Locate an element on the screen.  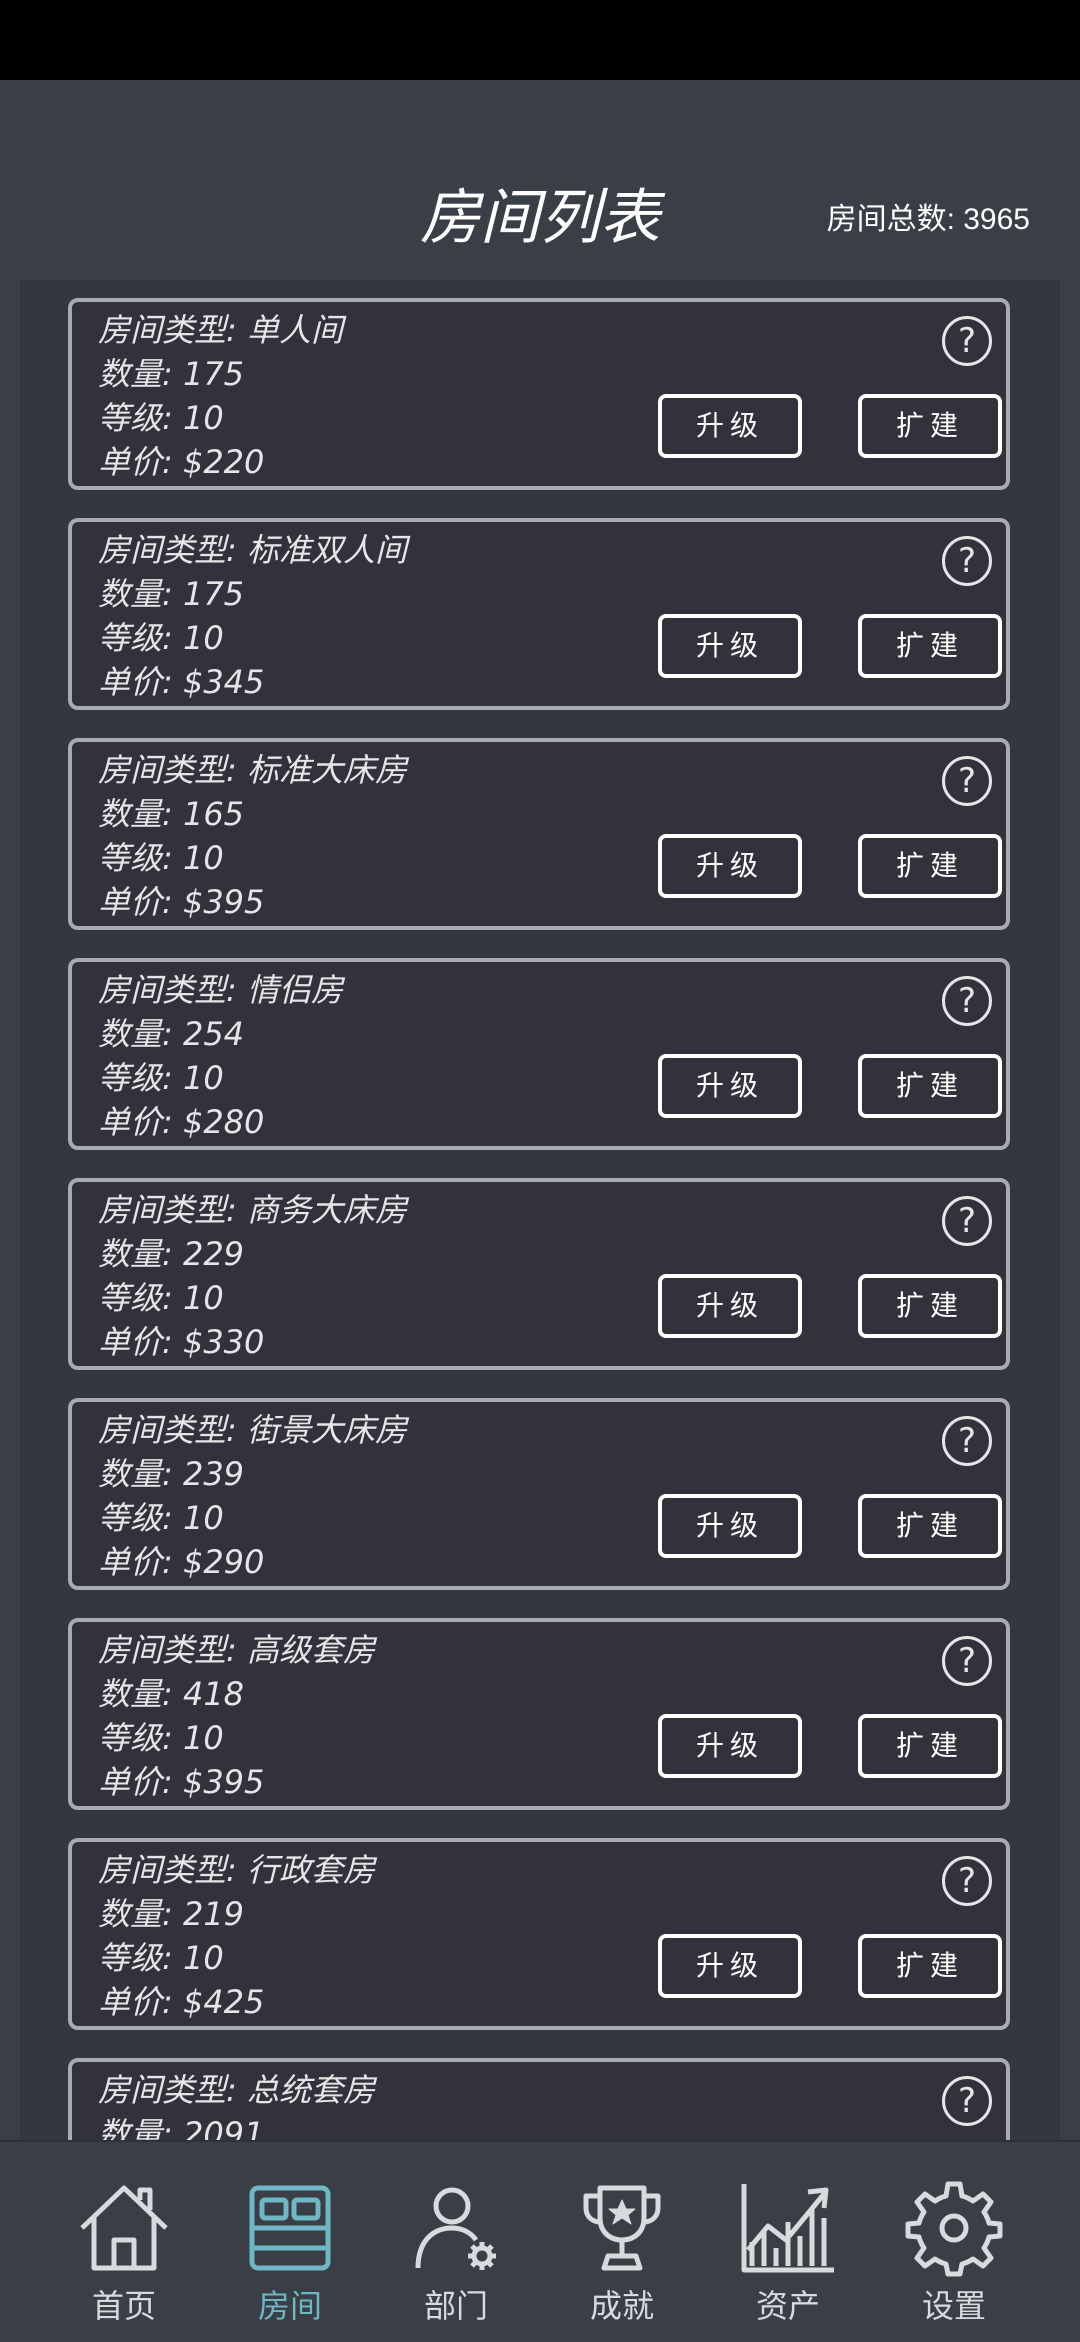
room-count: 数量: 219 is located at coordinates (171, 1914).